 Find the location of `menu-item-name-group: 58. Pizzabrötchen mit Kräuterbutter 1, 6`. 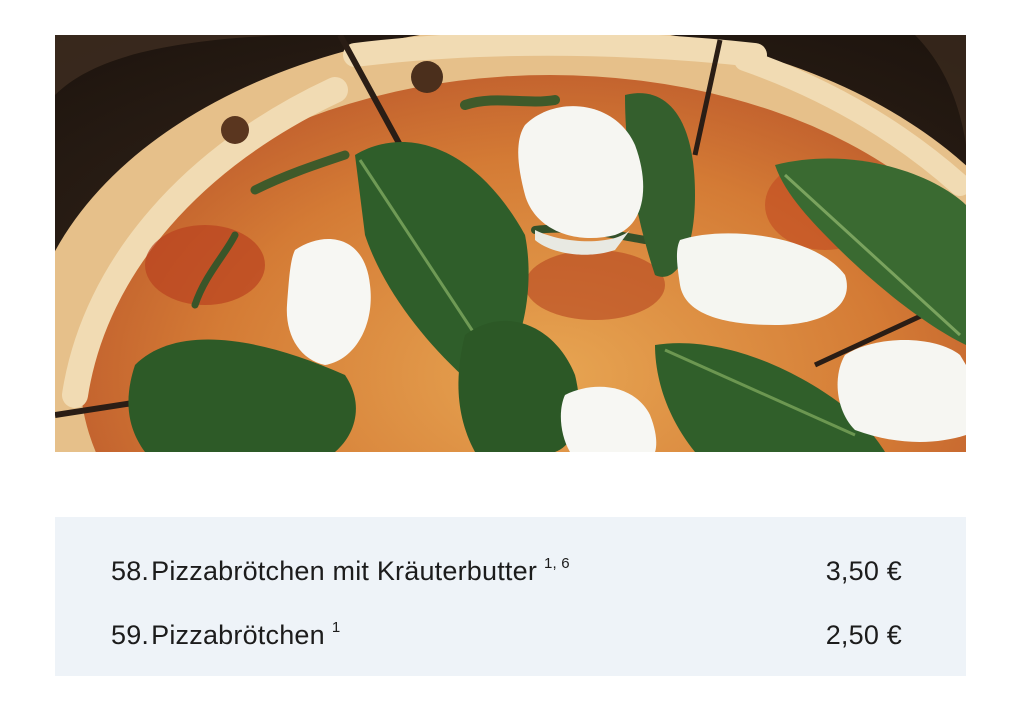

menu-item-name-group: 58. Pizzabrötchen mit Kräuterbutter 1, 6 is located at coordinates (340, 570).